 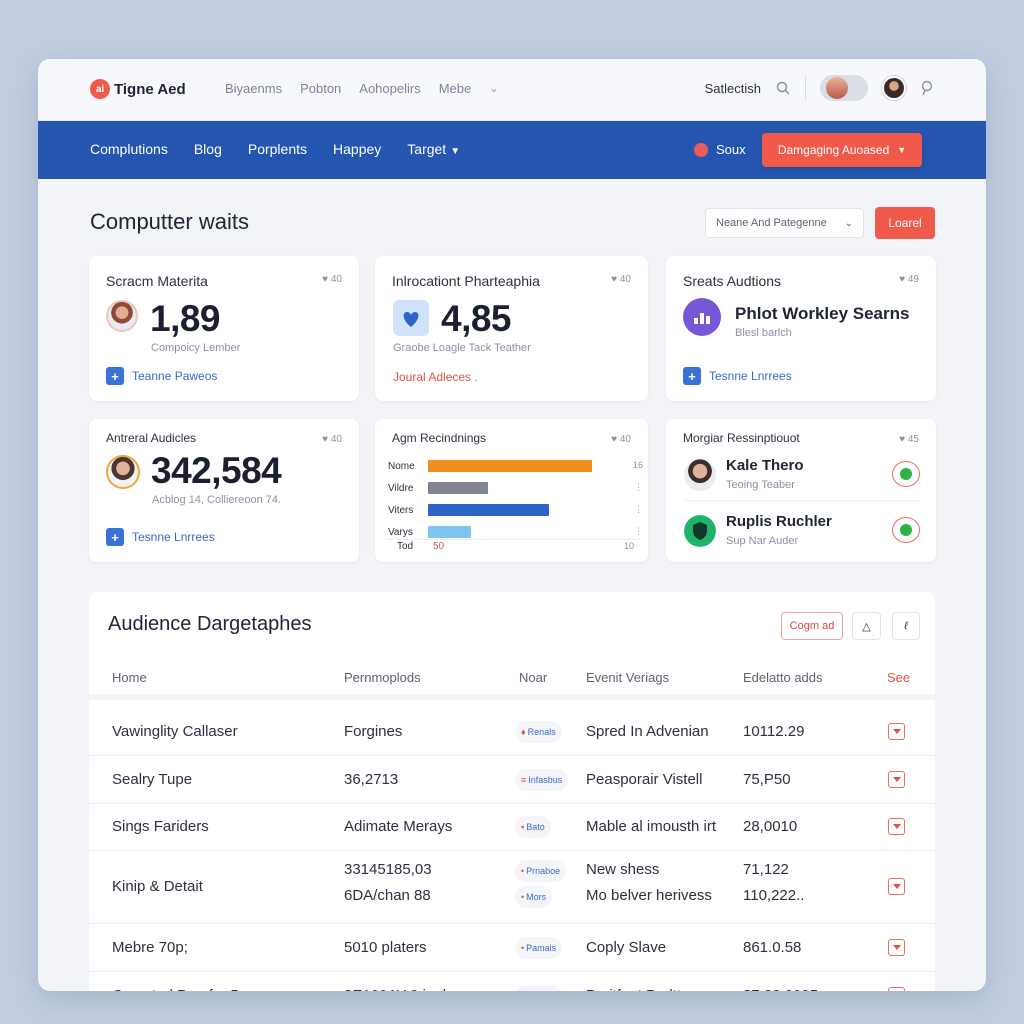 I want to click on main-nav-item: Porplents, so click(x=277, y=149).